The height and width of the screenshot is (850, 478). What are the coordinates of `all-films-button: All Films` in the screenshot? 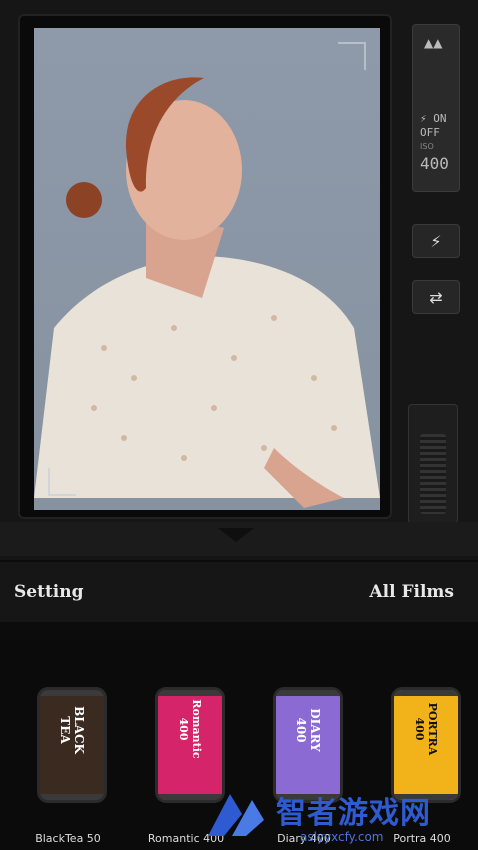 It's located at (411, 592).